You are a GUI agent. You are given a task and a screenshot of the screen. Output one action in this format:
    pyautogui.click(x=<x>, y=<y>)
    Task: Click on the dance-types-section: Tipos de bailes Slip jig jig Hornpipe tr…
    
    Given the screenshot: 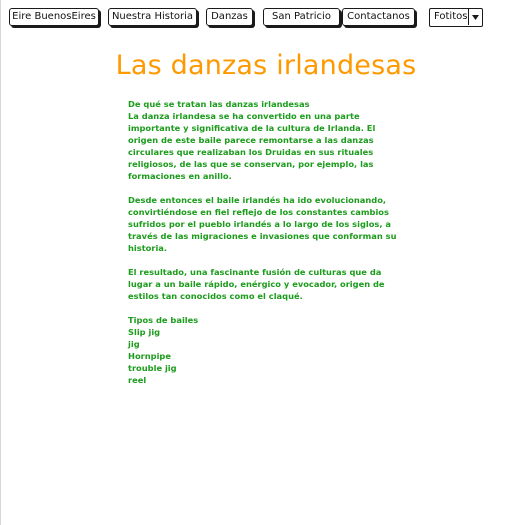 What is the action you would take?
    pyautogui.click(x=262, y=350)
    